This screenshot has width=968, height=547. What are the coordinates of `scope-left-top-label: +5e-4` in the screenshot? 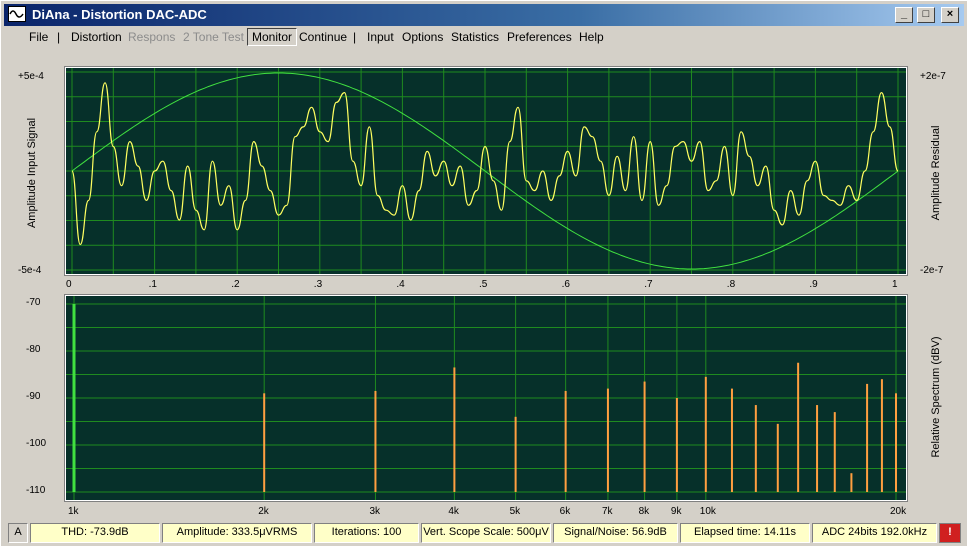 It's located at (31, 76).